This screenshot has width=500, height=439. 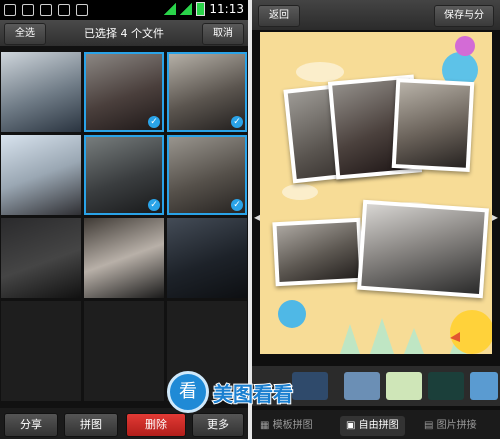 I want to click on watermark-logo: 看, so click(x=188, y=392).